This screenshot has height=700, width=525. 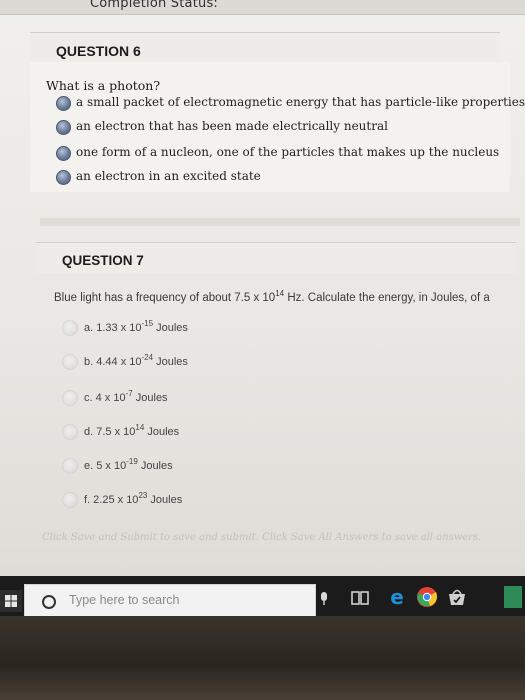 What do you see at coordinates (262, 658) in the screenshot?
I see `monitor-bezel` at bounding box center [262, 658].